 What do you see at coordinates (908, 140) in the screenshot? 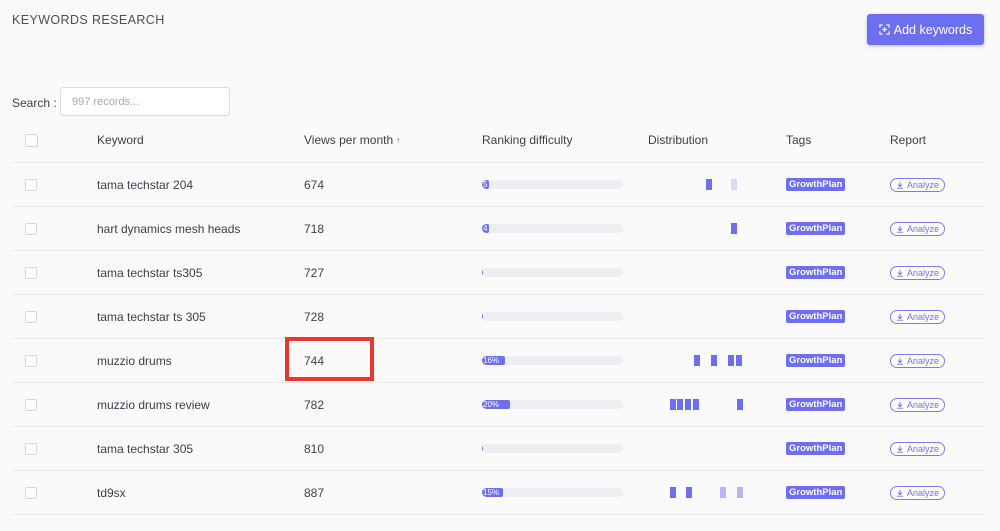
I see `column-header-report: Report` at bounding box center [908, 140].